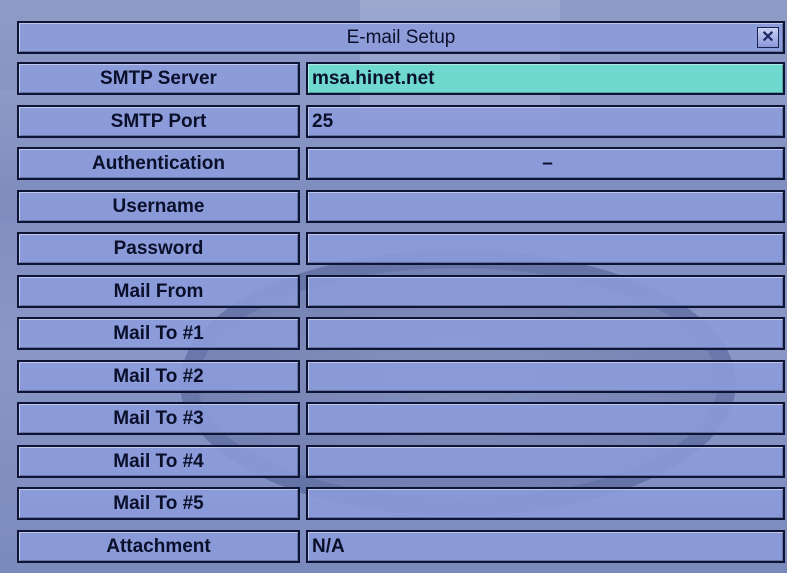 The image size is (787, 573). I want to click on row-mail-to-4: Mail To #4, so click(401, 461).